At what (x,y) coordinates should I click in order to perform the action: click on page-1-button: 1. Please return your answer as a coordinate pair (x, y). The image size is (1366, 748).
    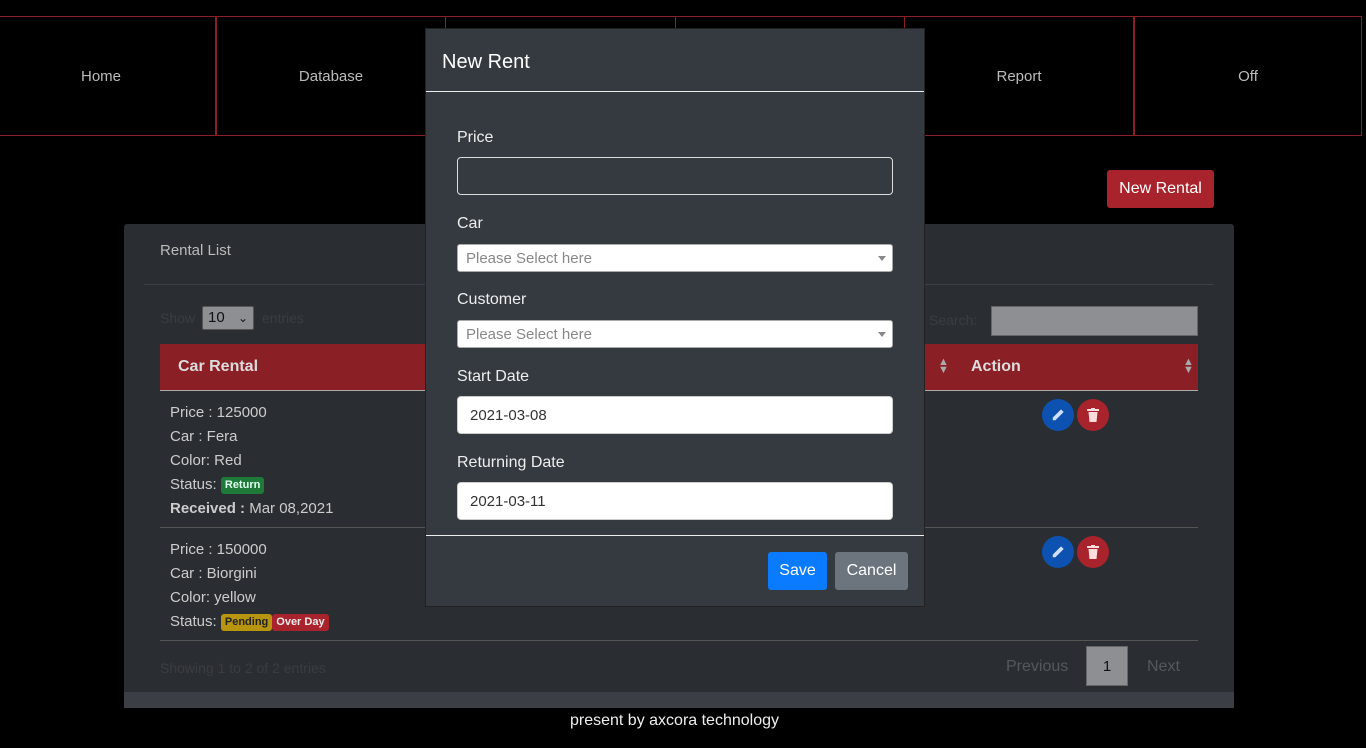
    Looking at the image, I should click on (1107, 666).